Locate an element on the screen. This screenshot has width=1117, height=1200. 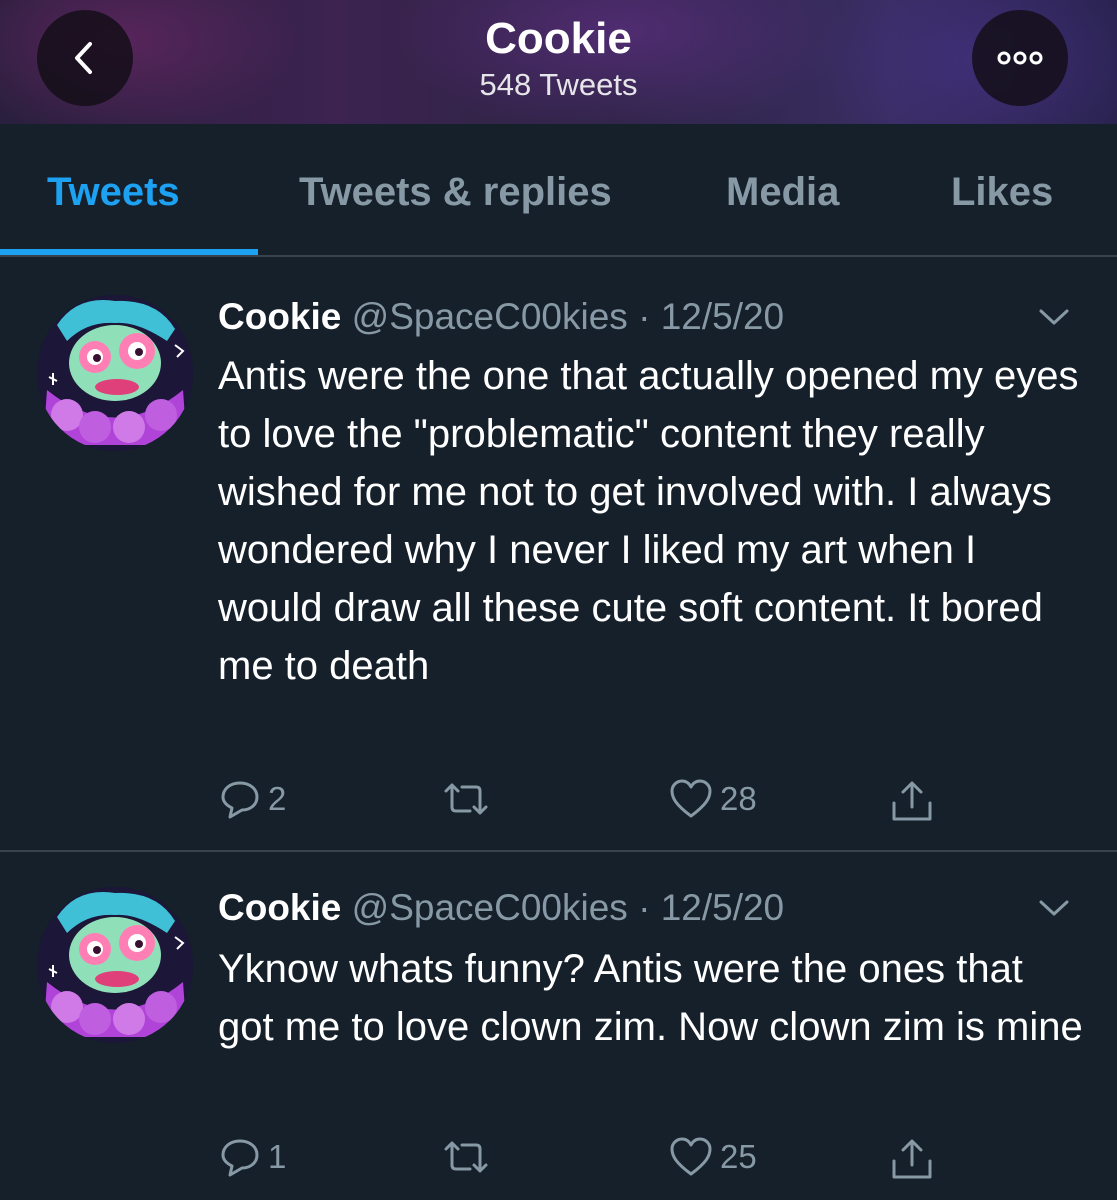
profile-tabs: Tweets Tweets & replies Media Likes is located at coordinates (558, 190).